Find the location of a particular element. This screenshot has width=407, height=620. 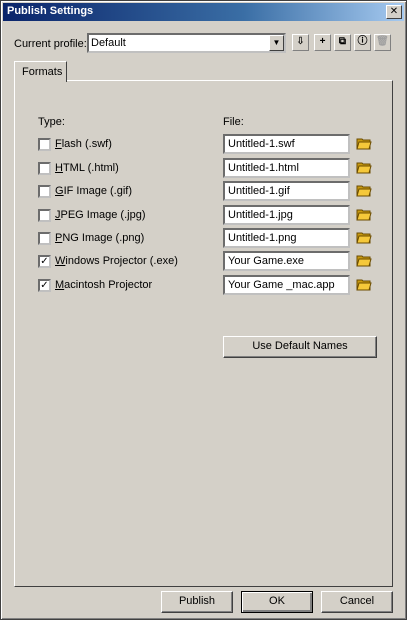

window-title: Publish Settings is located at coordinates (50, 11).